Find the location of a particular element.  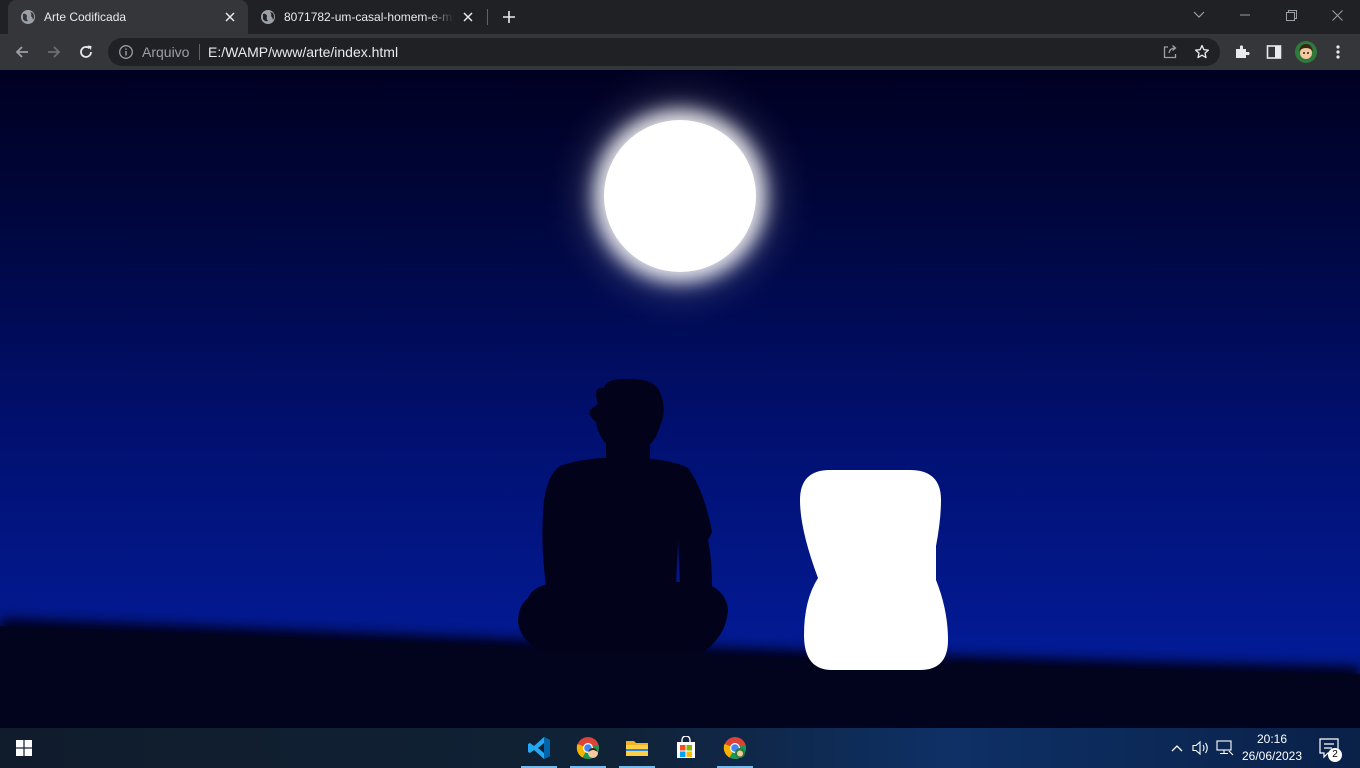

minimize-button is located at coordinates (1245, 15).